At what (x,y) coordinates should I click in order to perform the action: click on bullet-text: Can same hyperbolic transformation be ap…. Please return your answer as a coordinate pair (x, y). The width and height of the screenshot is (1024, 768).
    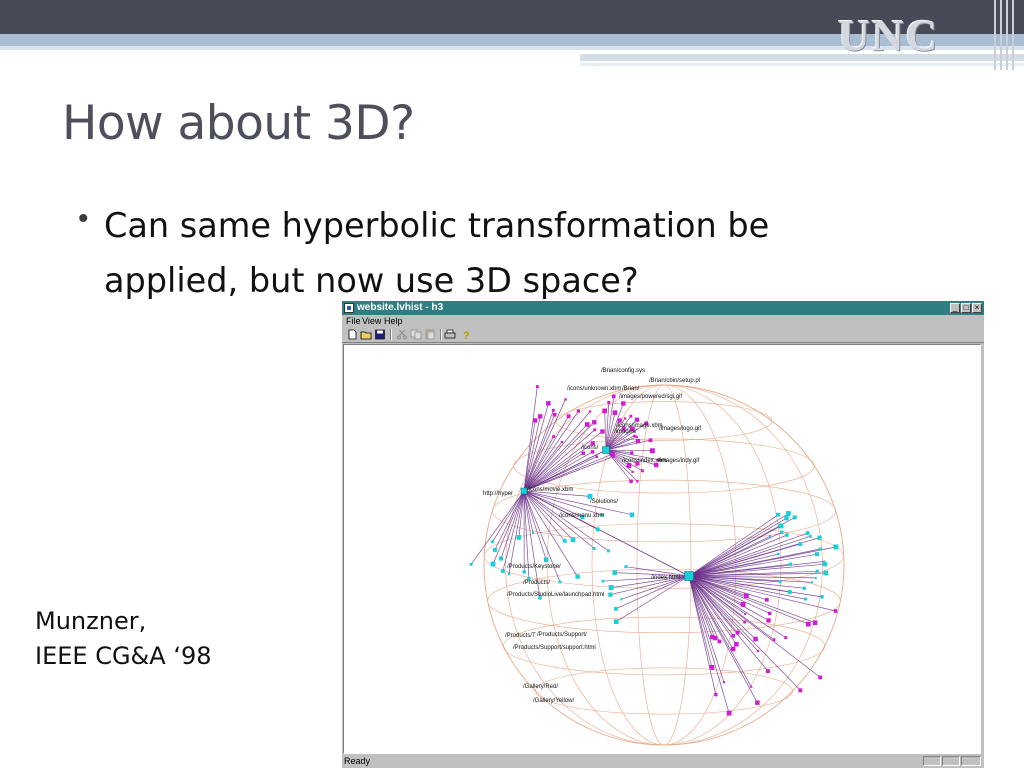
    Looking at the image, I should click on (437, 253).